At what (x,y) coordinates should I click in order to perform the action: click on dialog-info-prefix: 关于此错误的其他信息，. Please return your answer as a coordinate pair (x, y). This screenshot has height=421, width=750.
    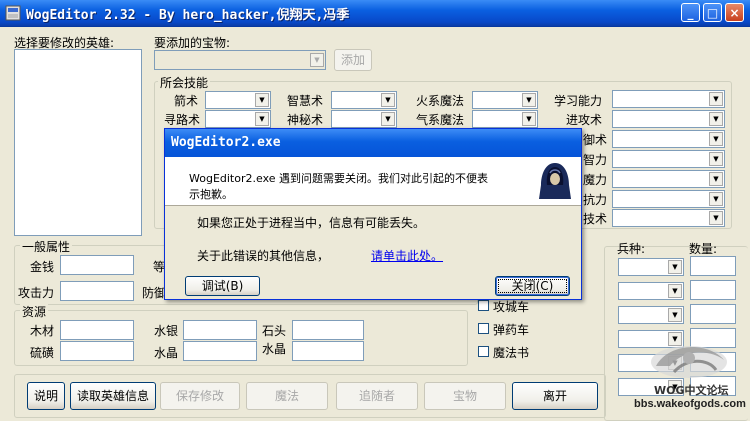
    Looking at the image, I should click on (263, 256).